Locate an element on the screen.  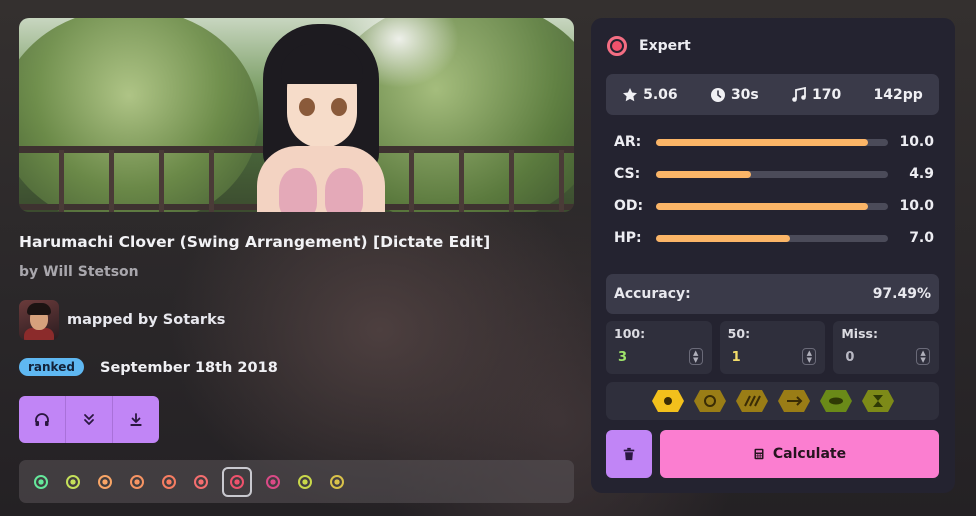
mapper-avatar is located at coordinates (39, 320).